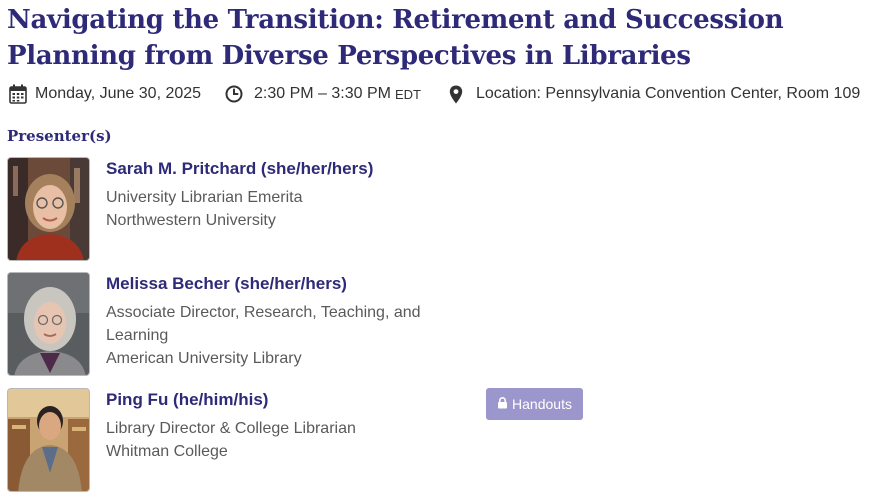 The width and height of the screenshot is (890, 500). I want to click on presenter-title: Library Director & College Librarian, so click(231, 428).